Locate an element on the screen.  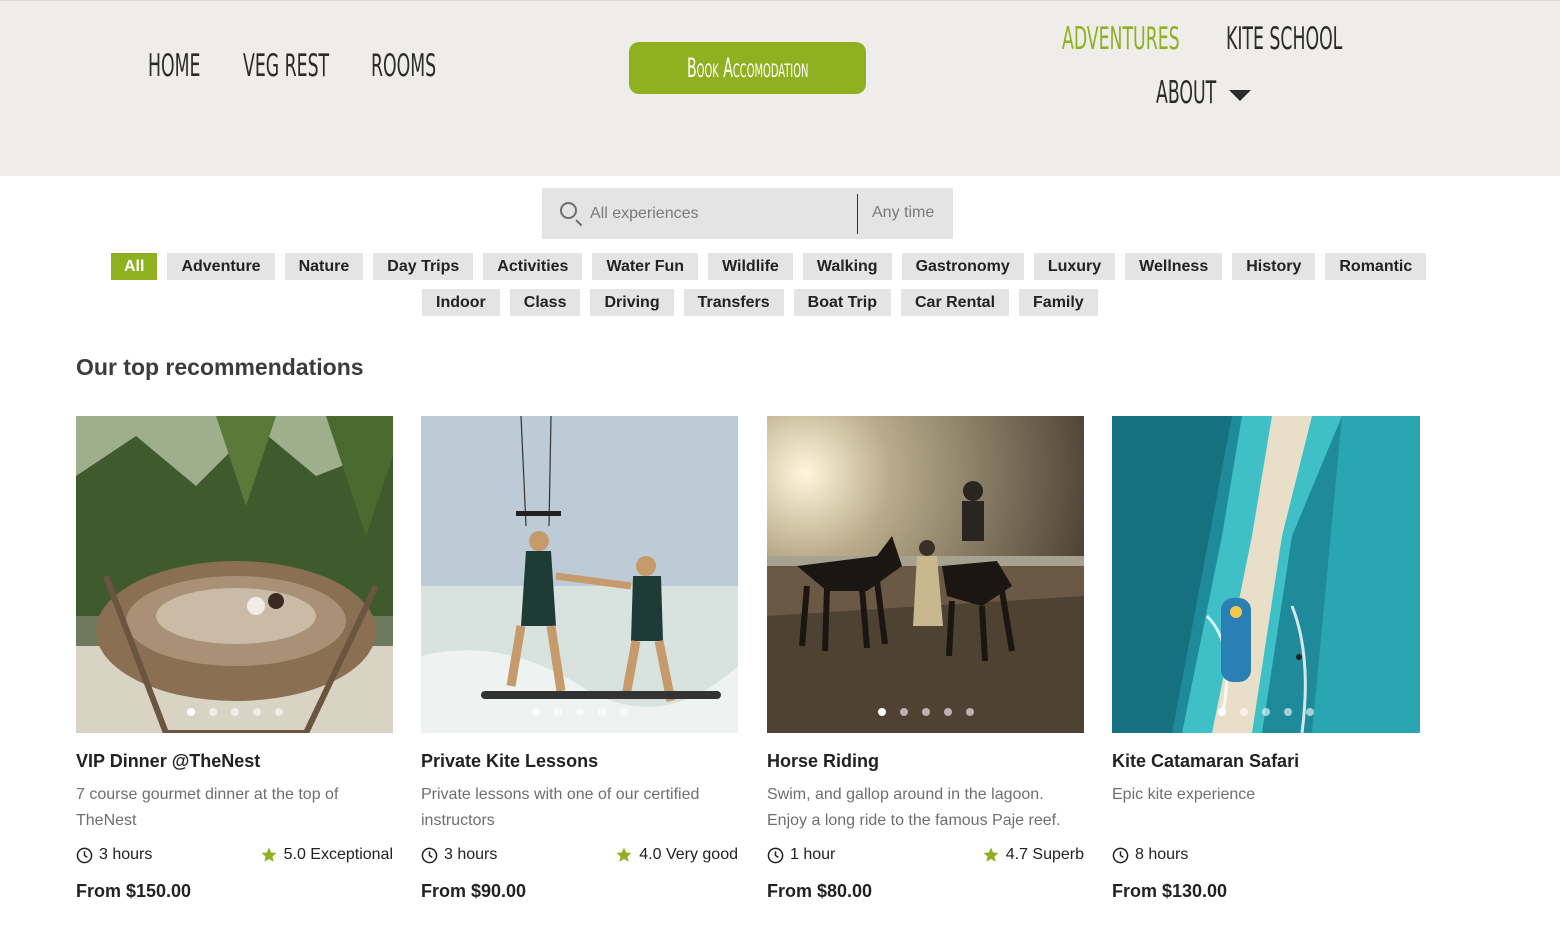
card-price: From $80.00 is located at coordinates (820, 891).